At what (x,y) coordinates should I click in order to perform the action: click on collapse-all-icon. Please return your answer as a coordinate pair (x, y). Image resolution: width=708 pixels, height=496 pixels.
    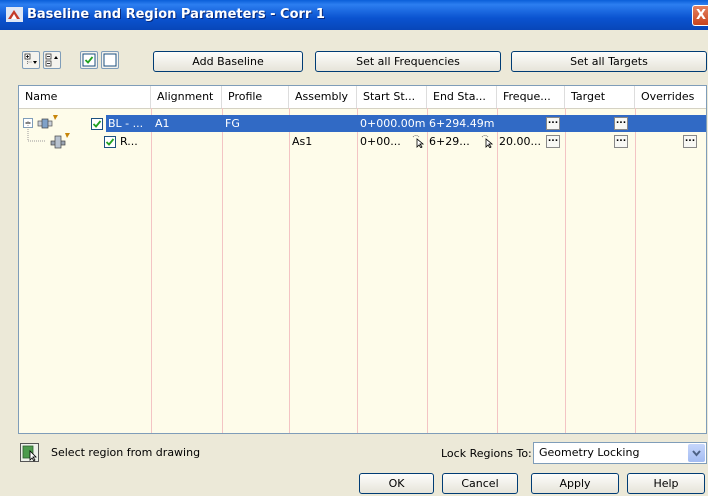
    Looking at the image, I should click on (51, 60).